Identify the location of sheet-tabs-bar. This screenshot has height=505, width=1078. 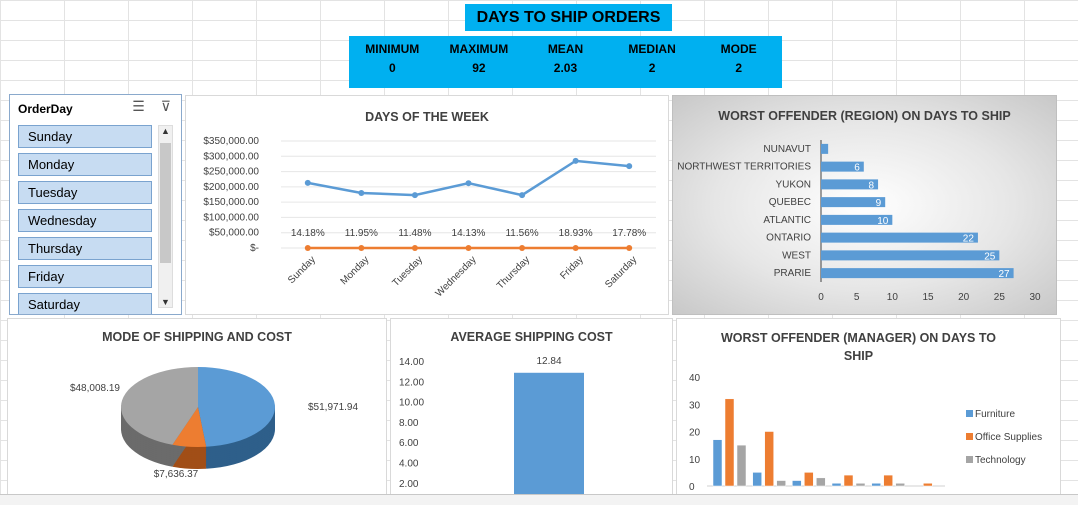
(539, 499).